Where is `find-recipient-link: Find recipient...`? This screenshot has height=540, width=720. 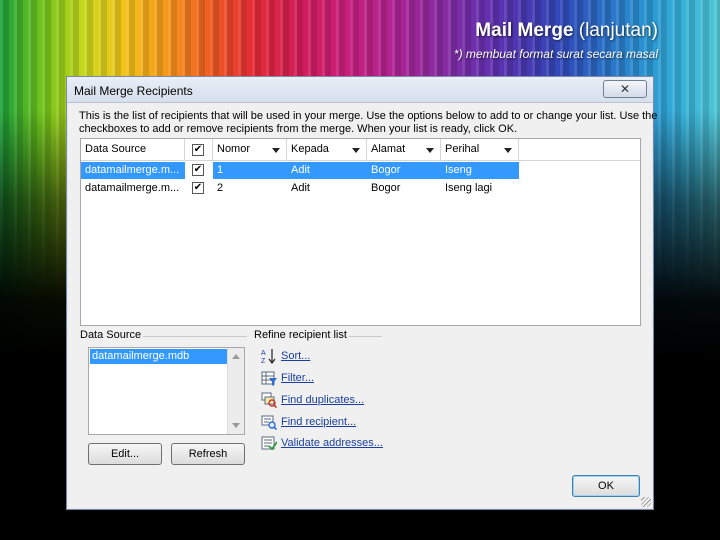 find-recipient-link: Find recipient... is located at coordinates (318, 422).